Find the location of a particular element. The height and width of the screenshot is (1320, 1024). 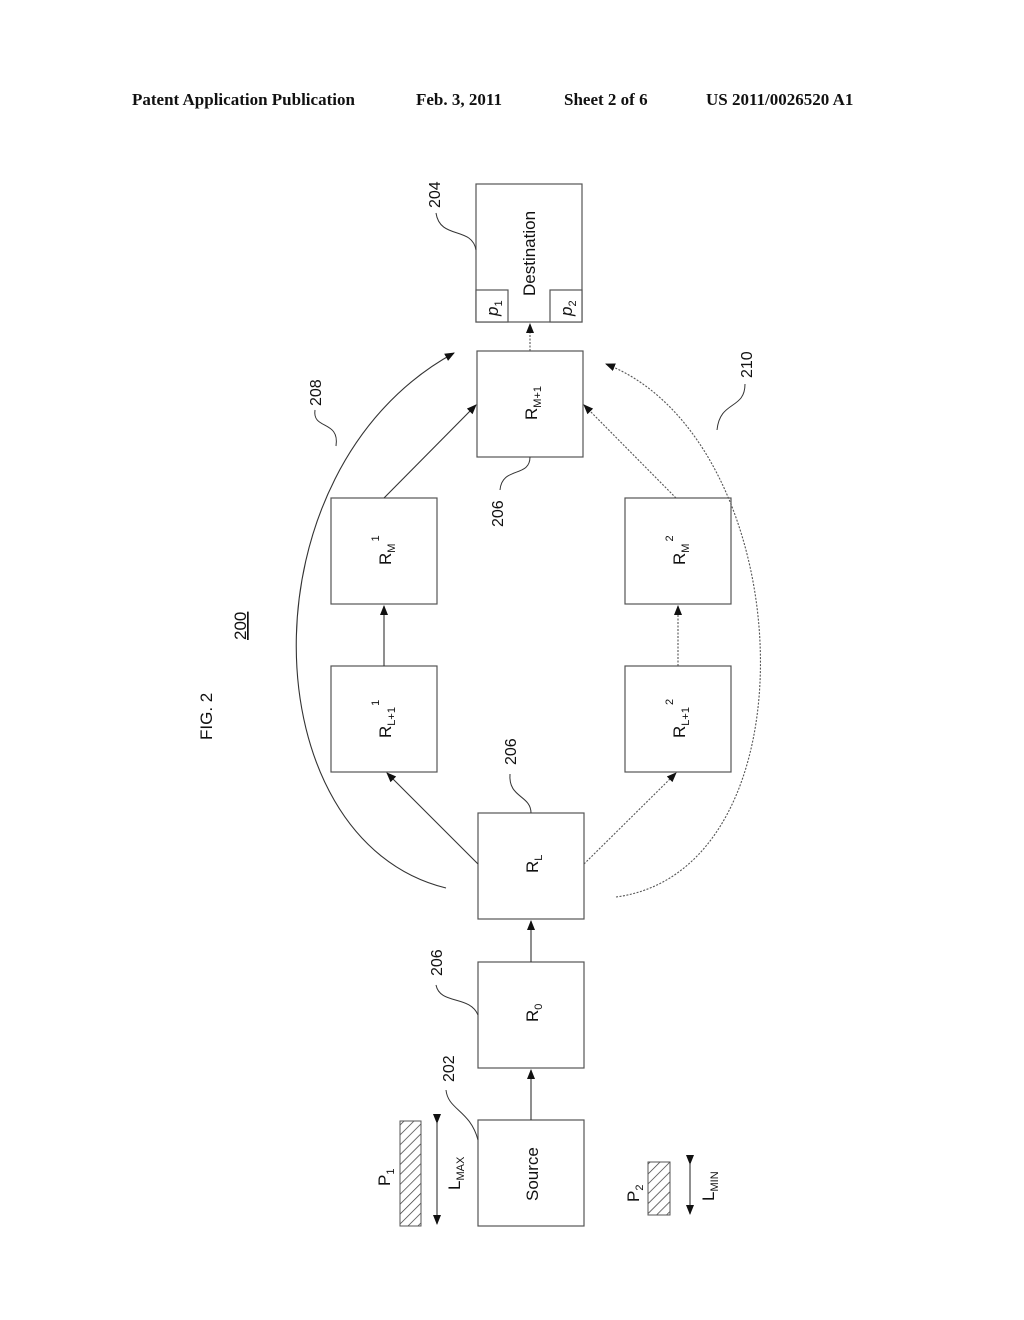

packet-p2-length-label: LMIN is located at coordinates (710, 1186).